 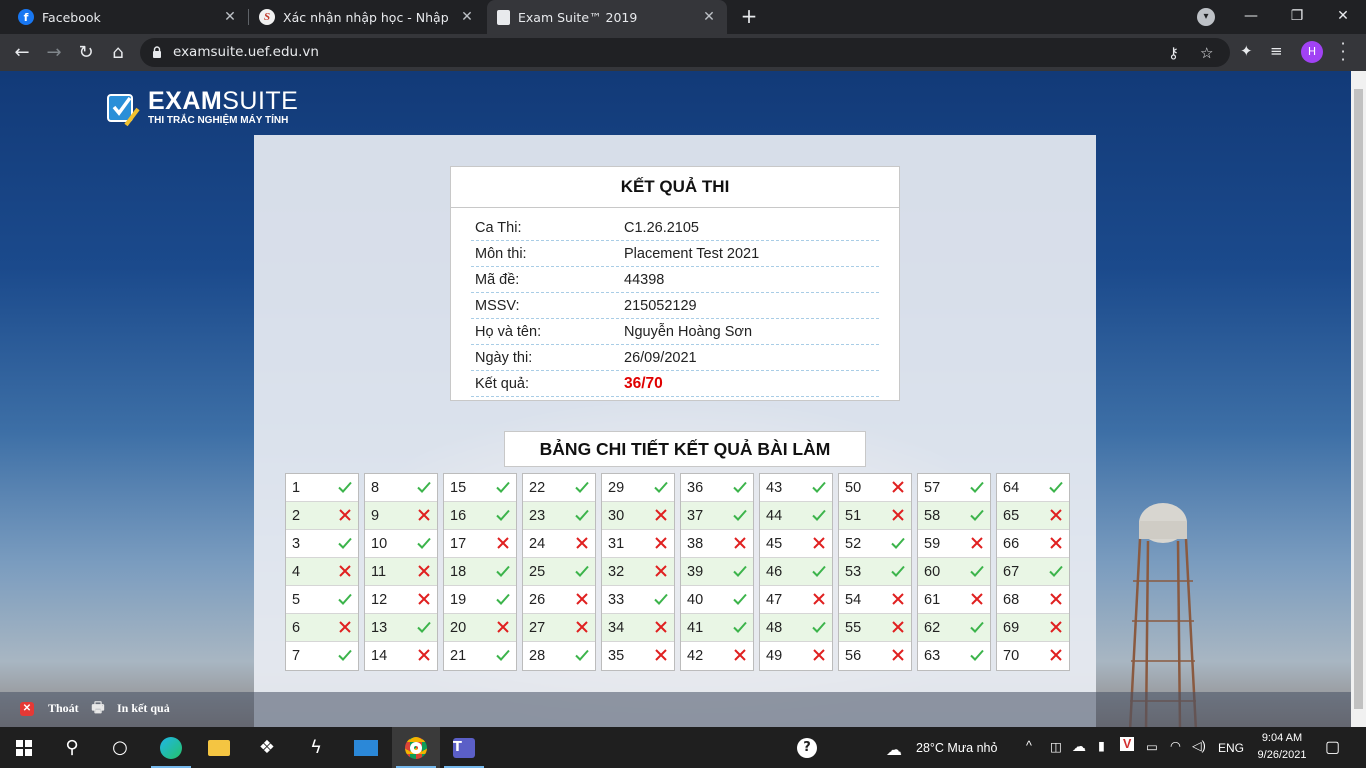 I want to click on answer-cell: 57, so click(x=954, y=488).